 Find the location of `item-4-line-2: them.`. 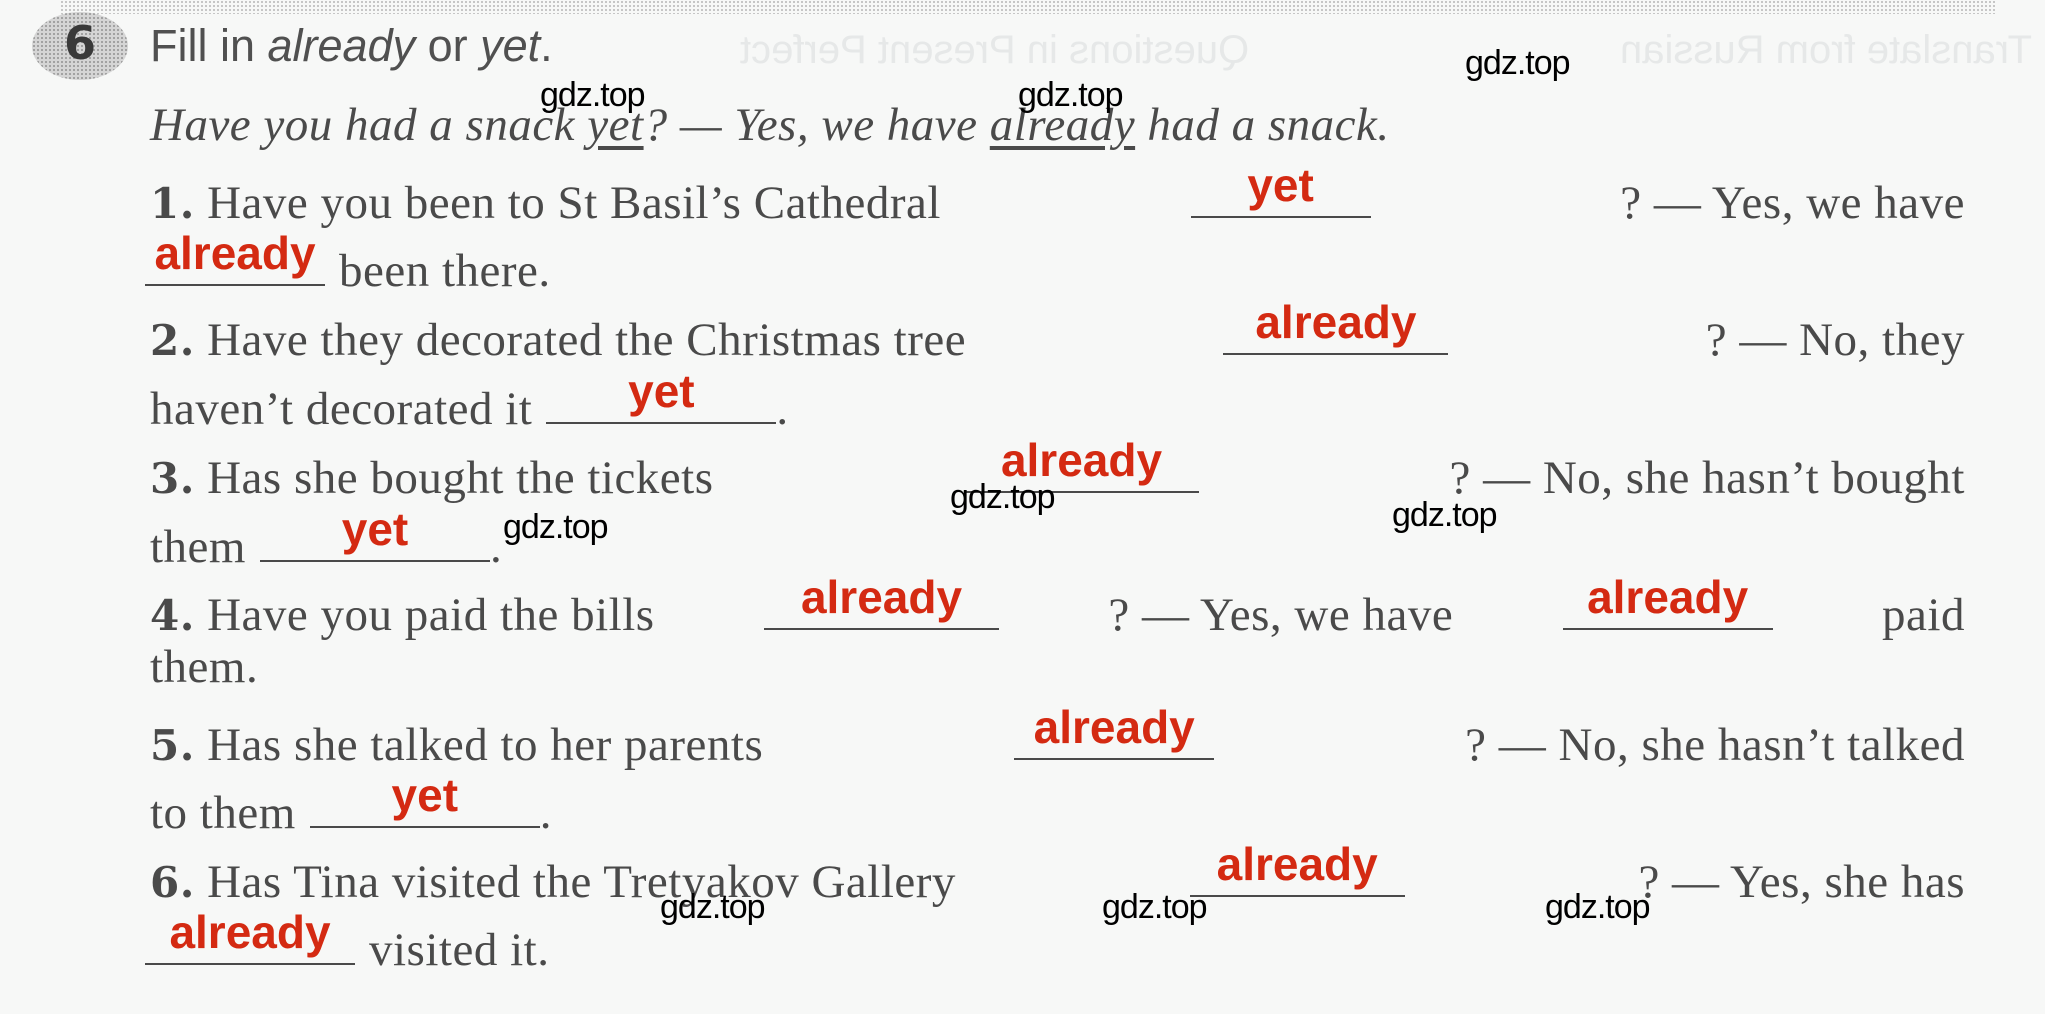

item-4-line-2: them. is located at coordinates (204, 667).